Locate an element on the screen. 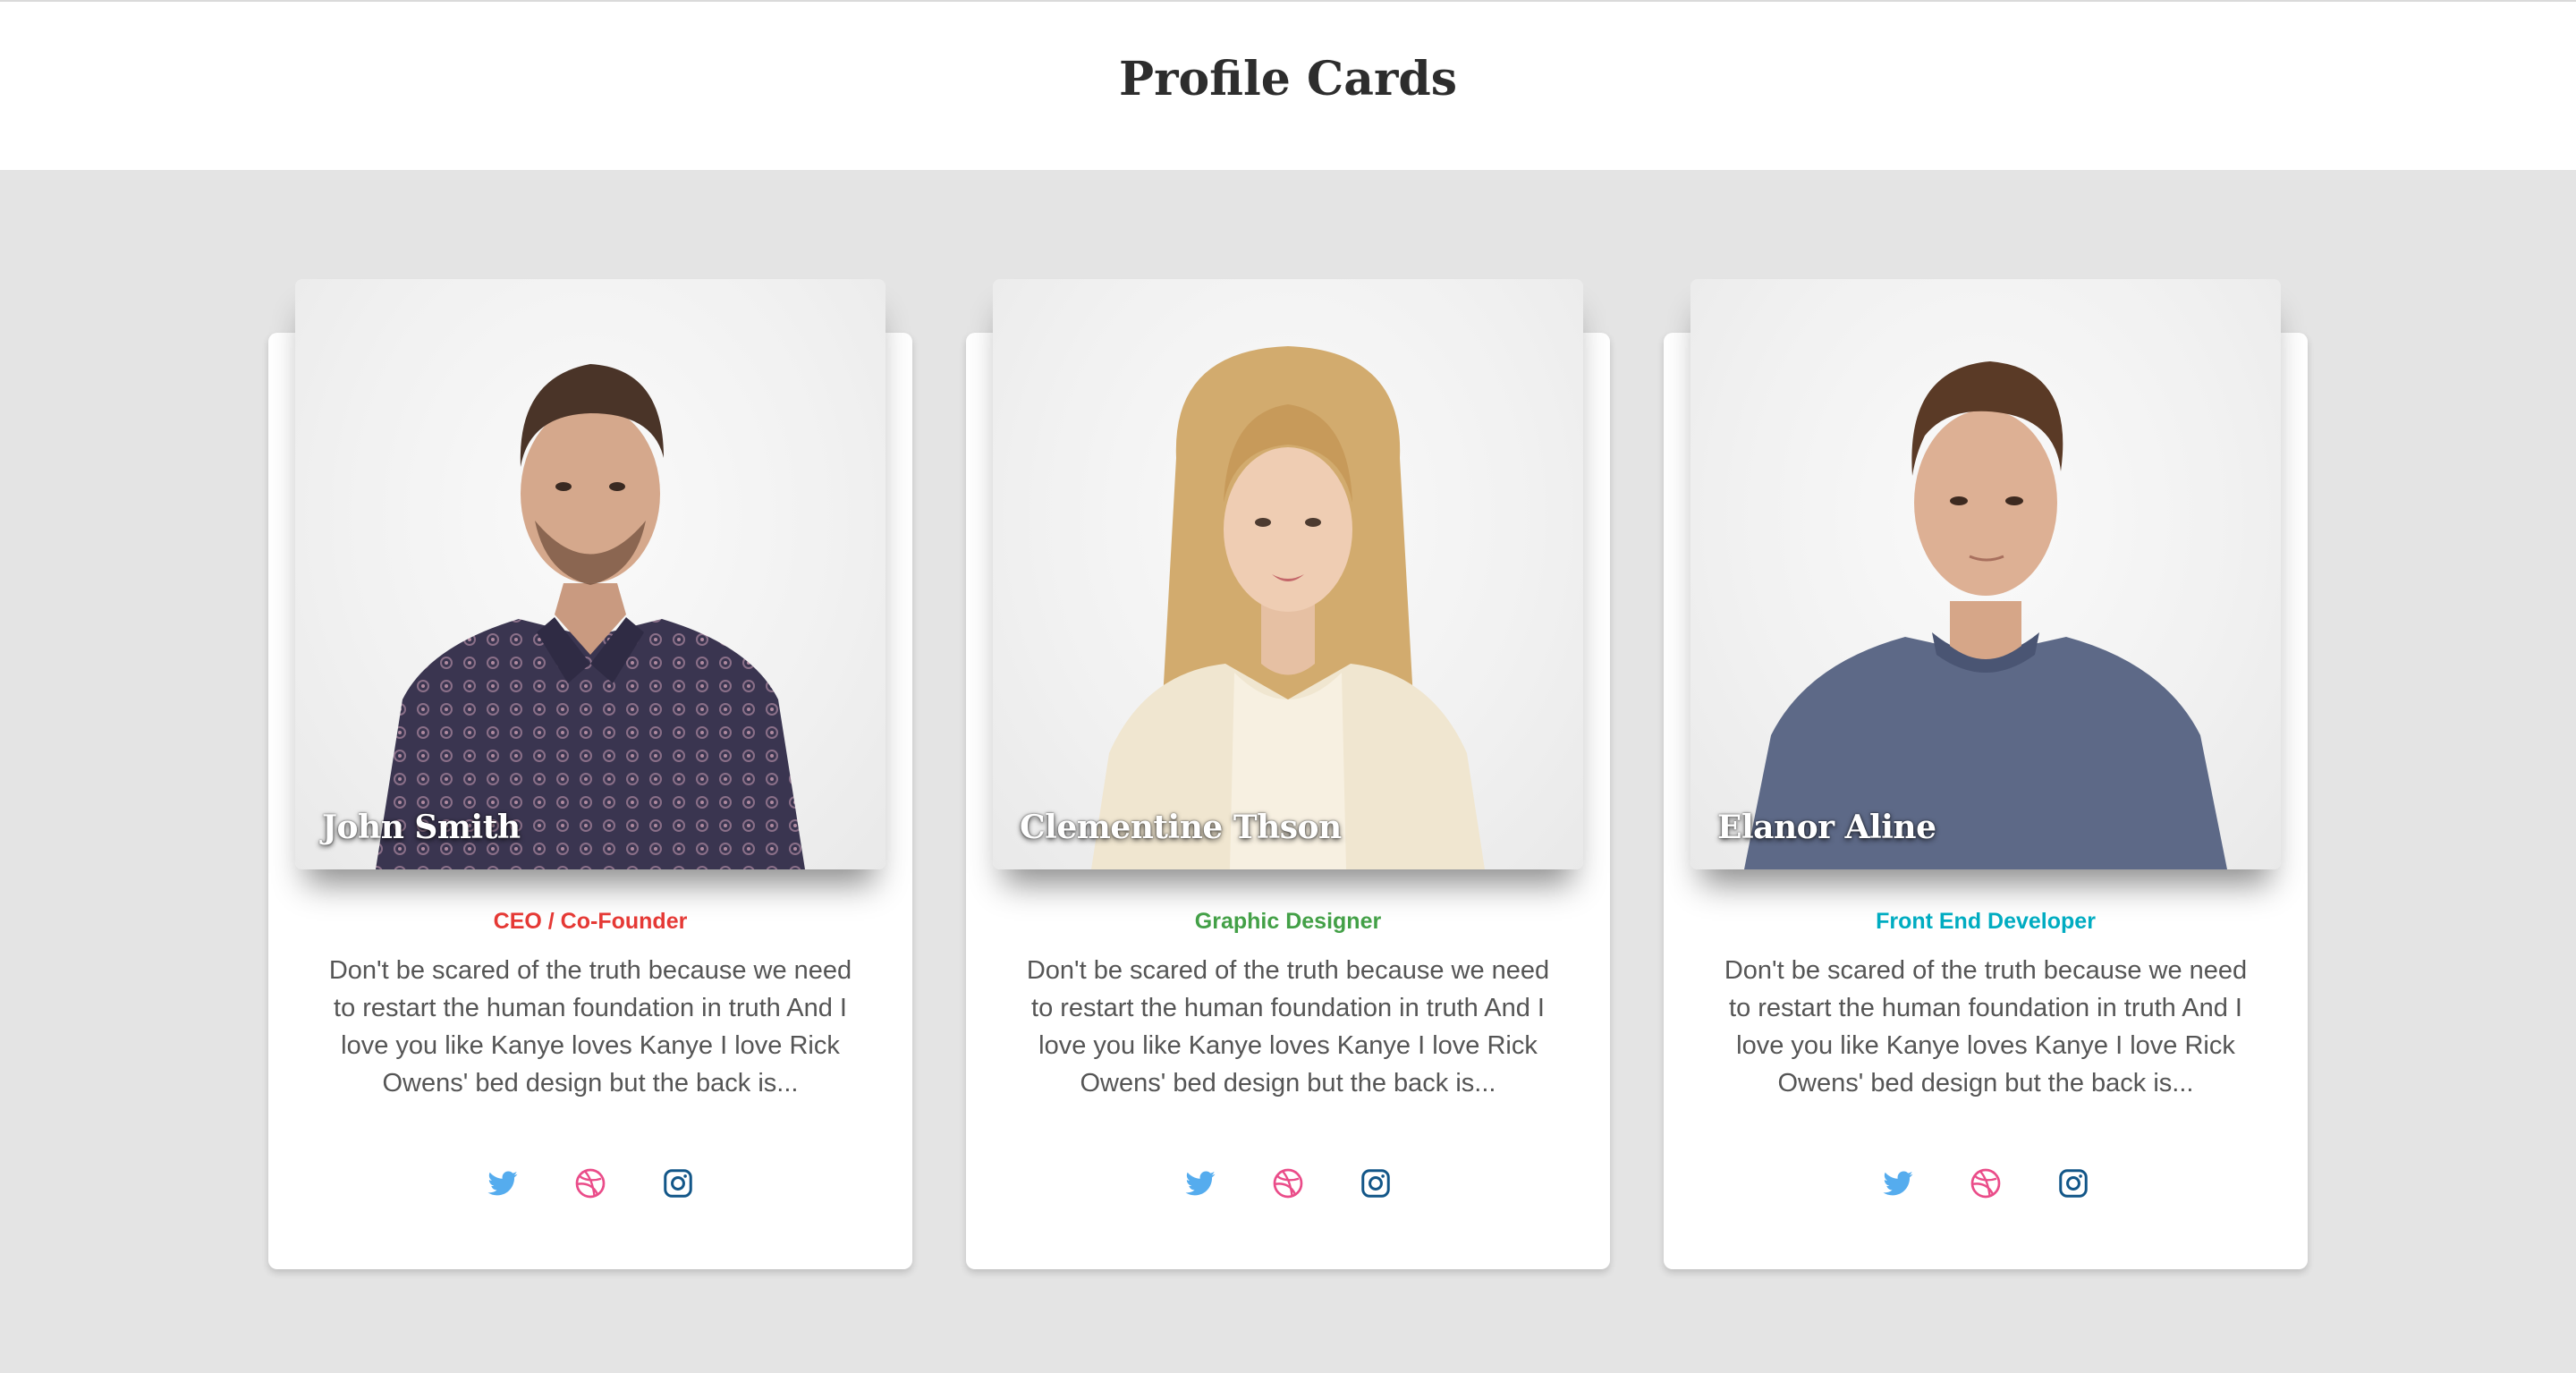  profile-role: Graphic Designer is located at coordinates (1288, 921).